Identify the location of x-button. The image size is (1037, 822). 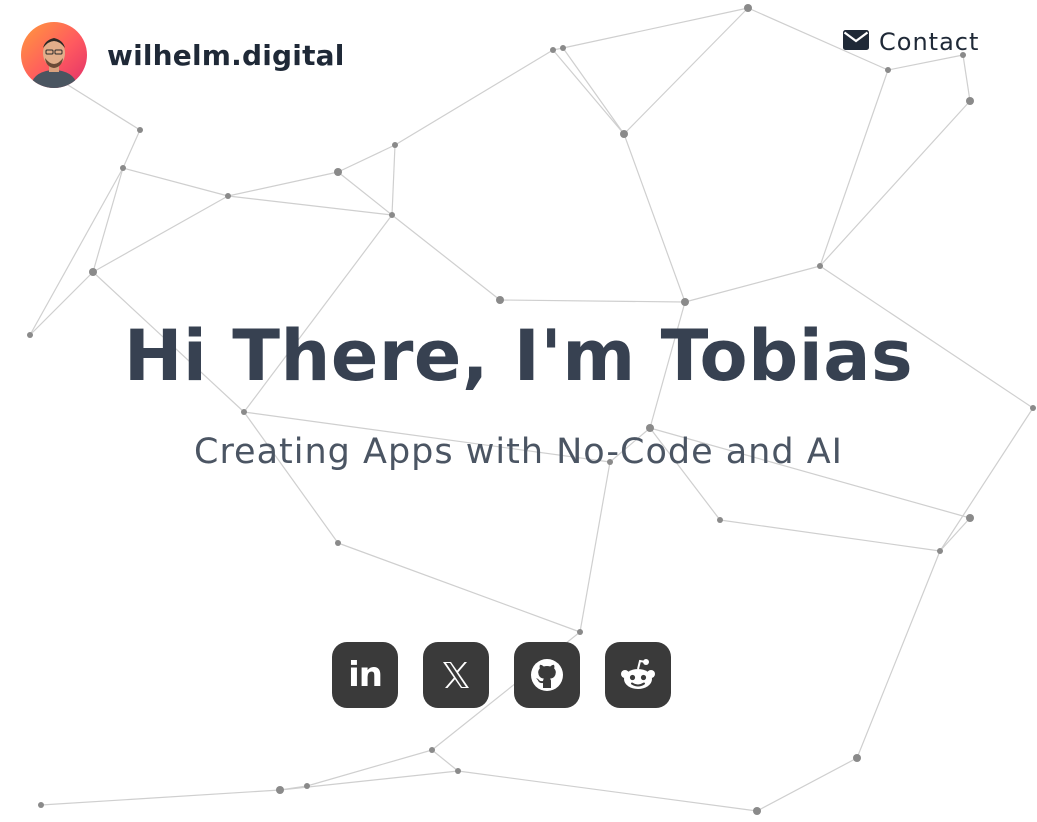
(456, 675).